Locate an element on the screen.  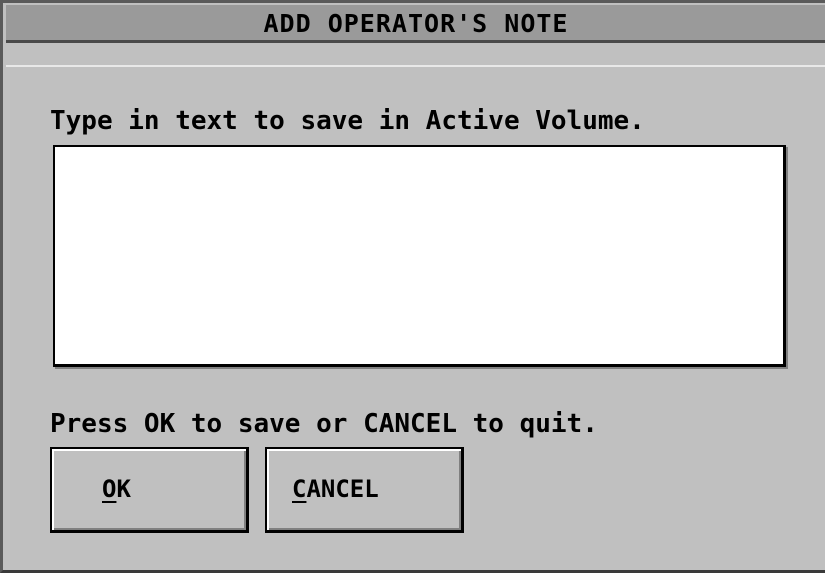
cancel-label-rest: ANCEL is located at coordinates (342, 489).